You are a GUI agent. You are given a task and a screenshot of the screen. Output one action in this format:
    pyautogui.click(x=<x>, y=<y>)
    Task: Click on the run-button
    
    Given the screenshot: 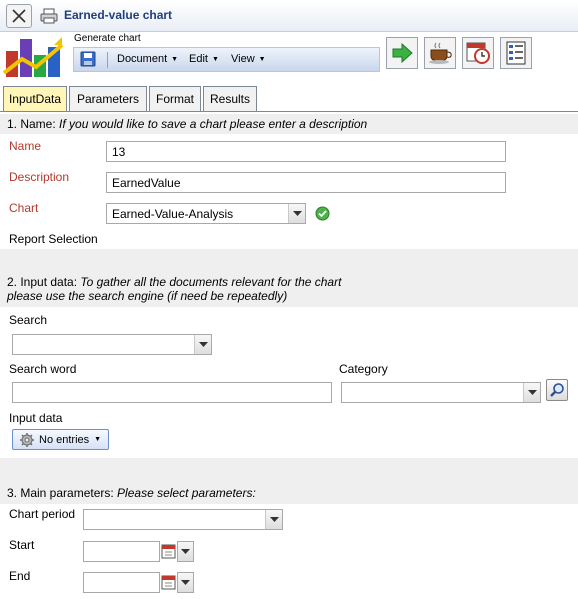 What is the action you would take?
    pyautogui.click(x=402, y=53)
    